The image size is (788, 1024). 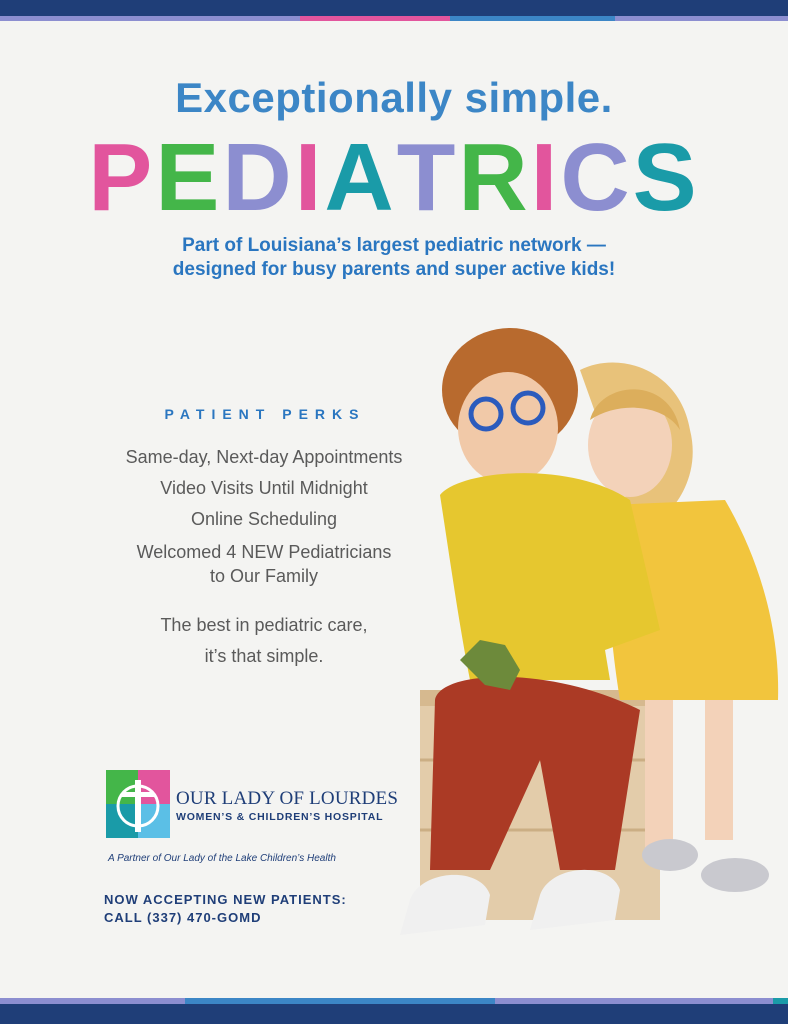 I want to click on bottom-bar, so click(x=394, y=1014).